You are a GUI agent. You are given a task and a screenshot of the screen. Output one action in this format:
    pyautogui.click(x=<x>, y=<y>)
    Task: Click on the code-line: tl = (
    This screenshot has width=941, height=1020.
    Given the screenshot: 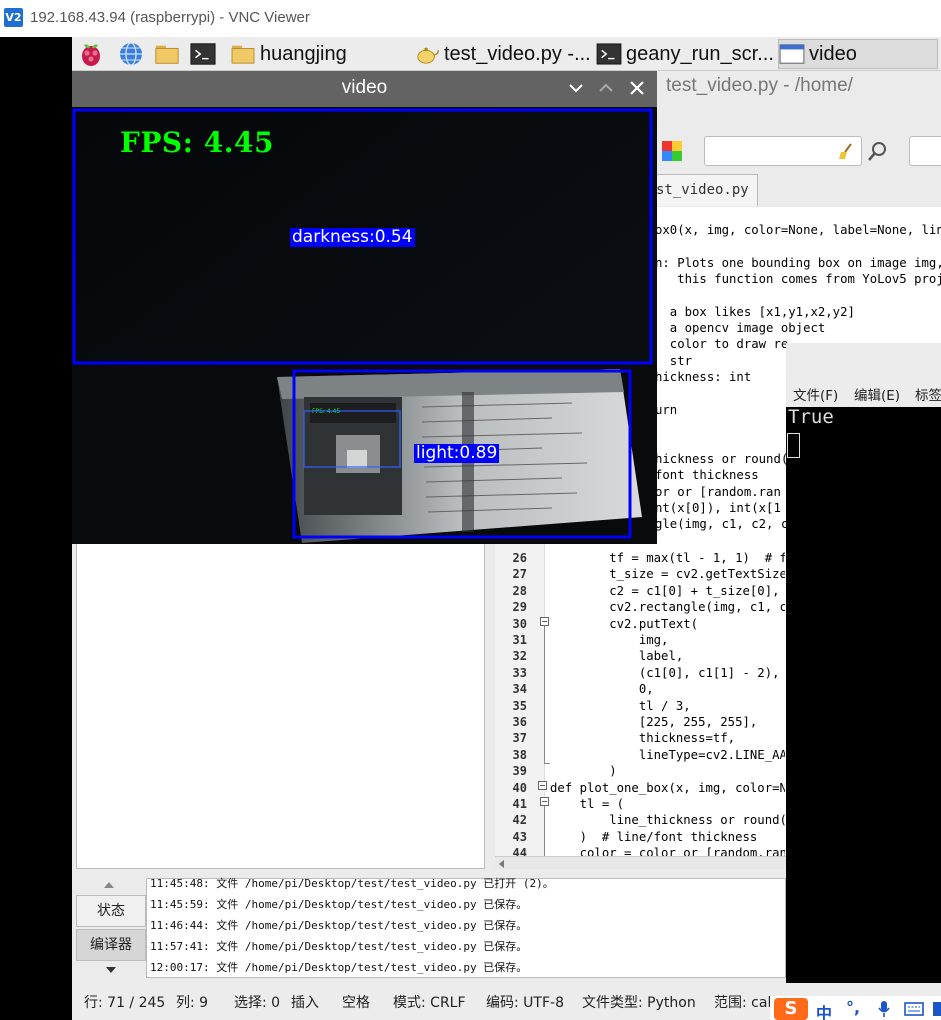 What is the action you would take?
    pyautogui.click(x=587, y=804)
    